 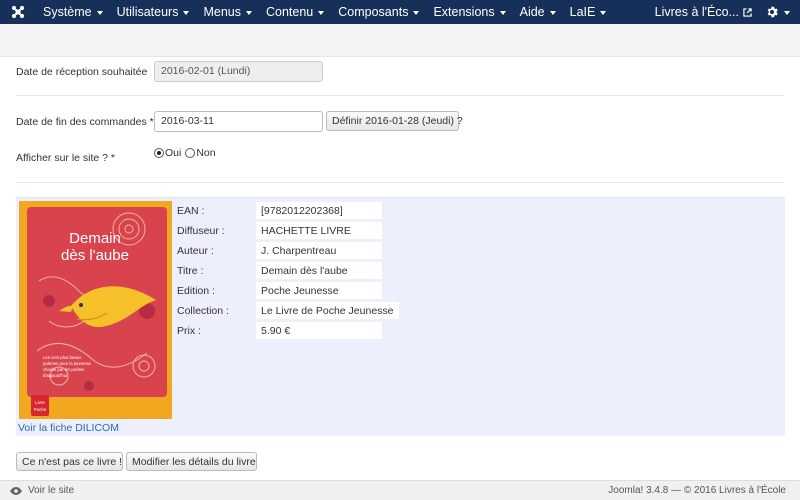 What do you see at coordinates (66, 158) in the screenshot?
I see `show-on-site-label: Afficher sur le site ? *` at bounding box center [66, 158].